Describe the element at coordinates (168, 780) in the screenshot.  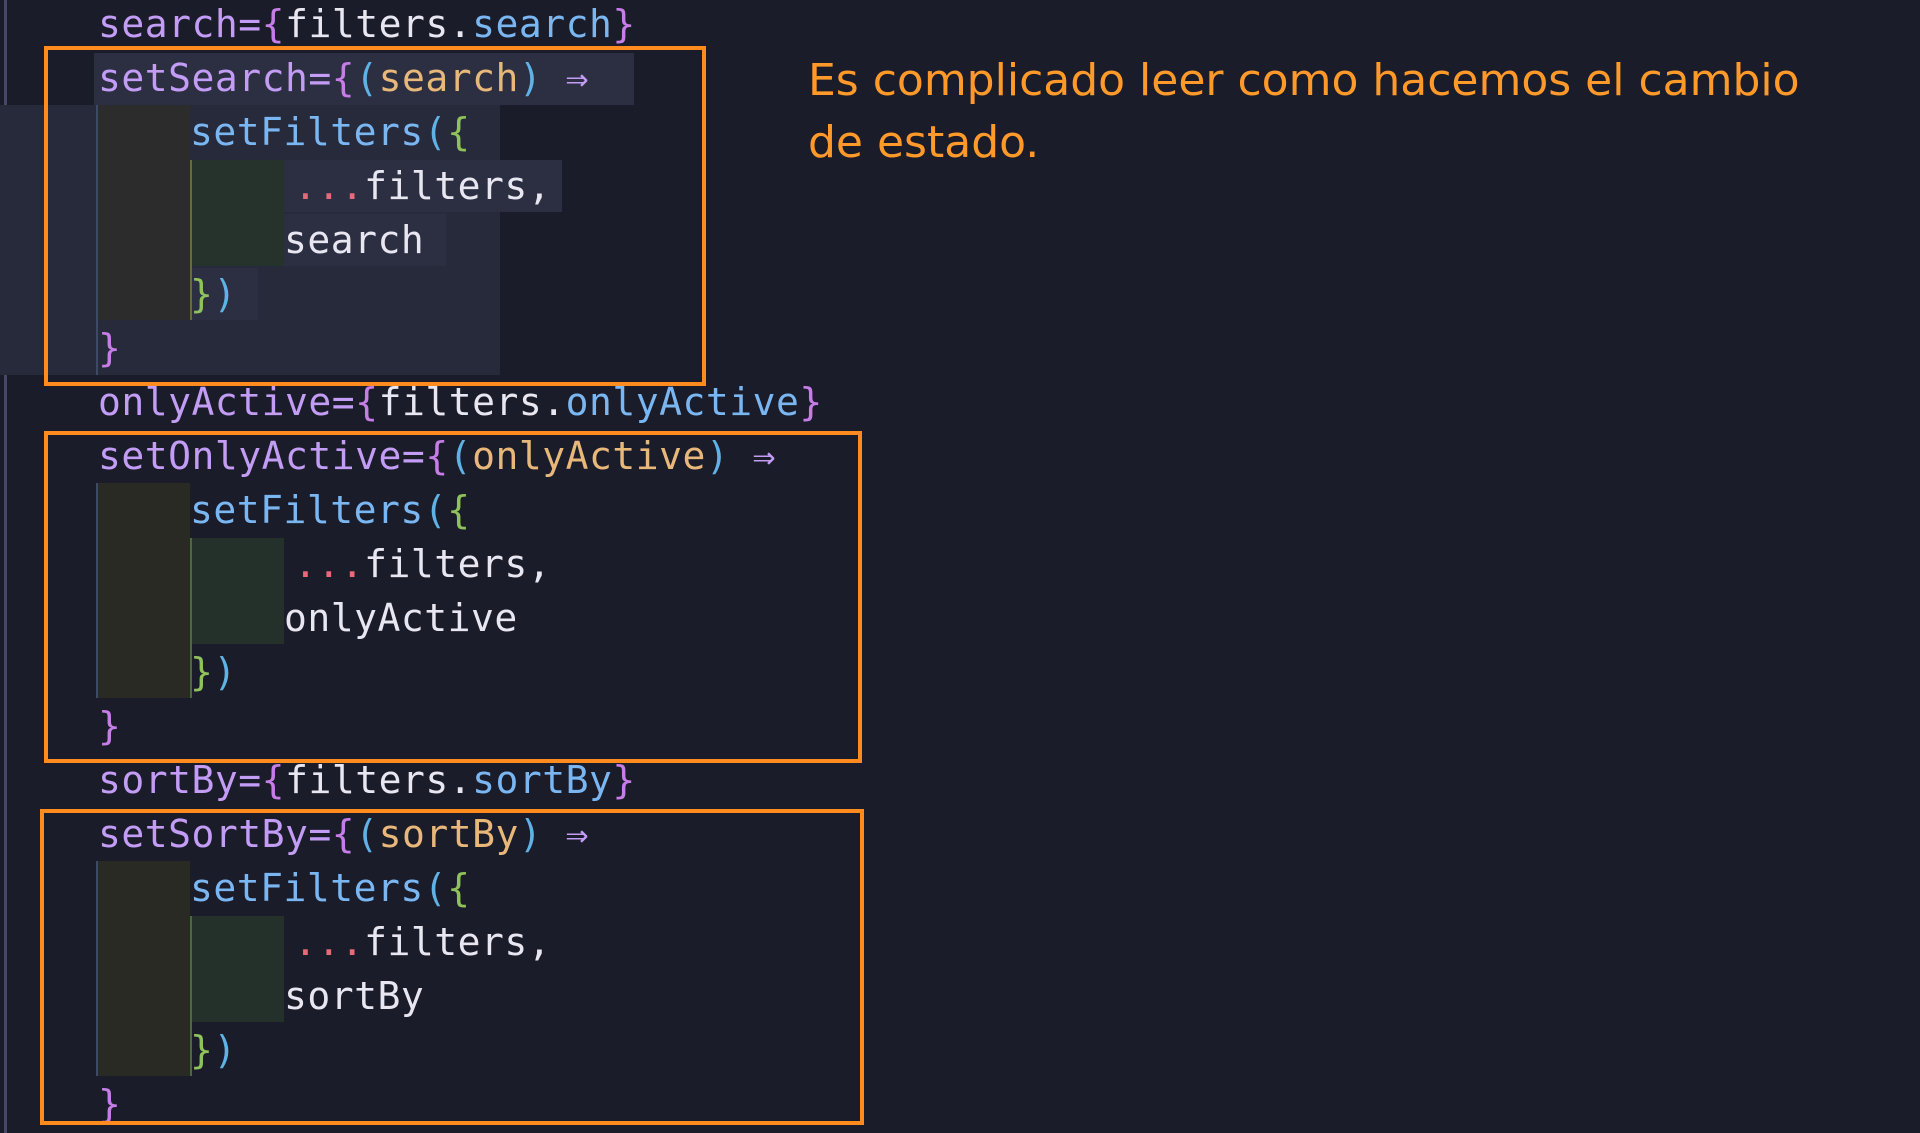
I see `jsx-attribute: sortBy` at that location.